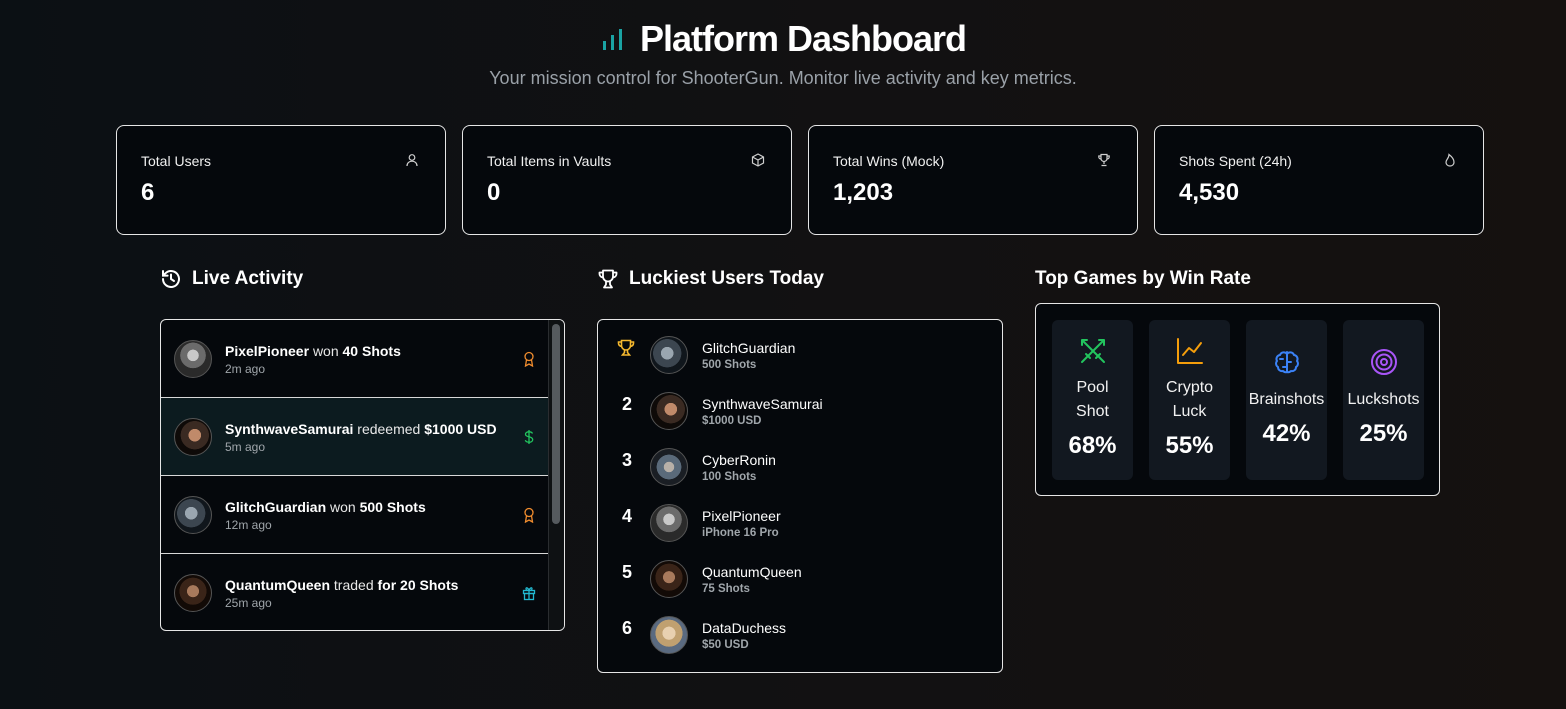 Image resolution: width=1566 pixels, height=709 pixels. Describe the element at coordinates (744, 628) in the screenshot. I see `user-name: DataDuchess` at that location.